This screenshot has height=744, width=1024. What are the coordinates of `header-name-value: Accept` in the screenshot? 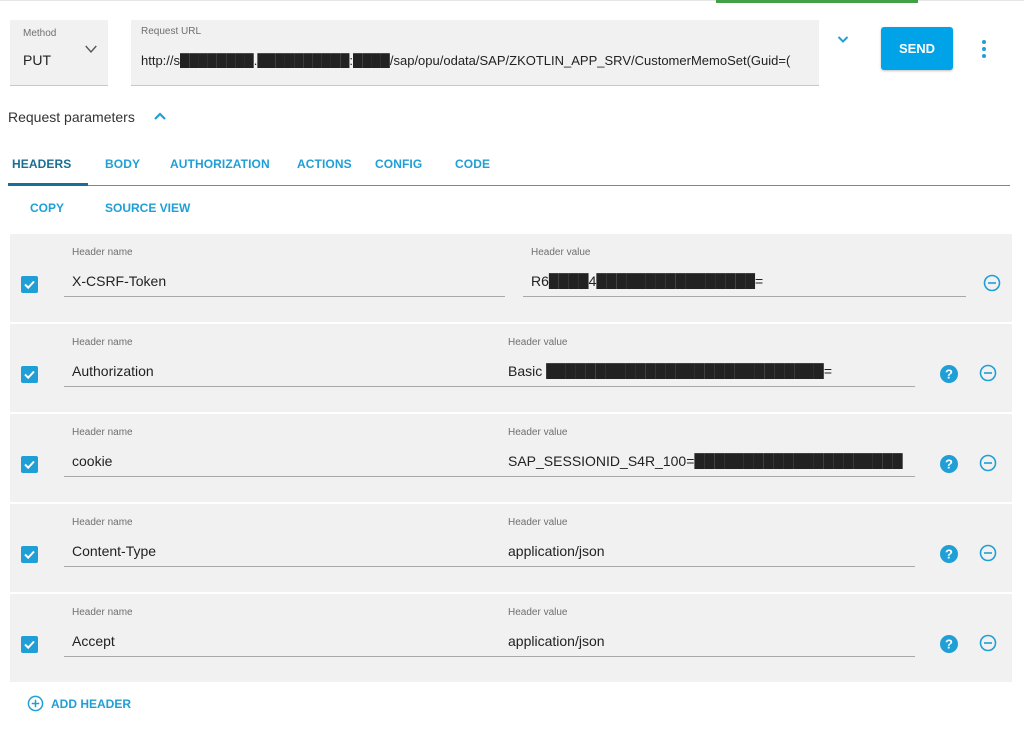 It's located at (93, 641).